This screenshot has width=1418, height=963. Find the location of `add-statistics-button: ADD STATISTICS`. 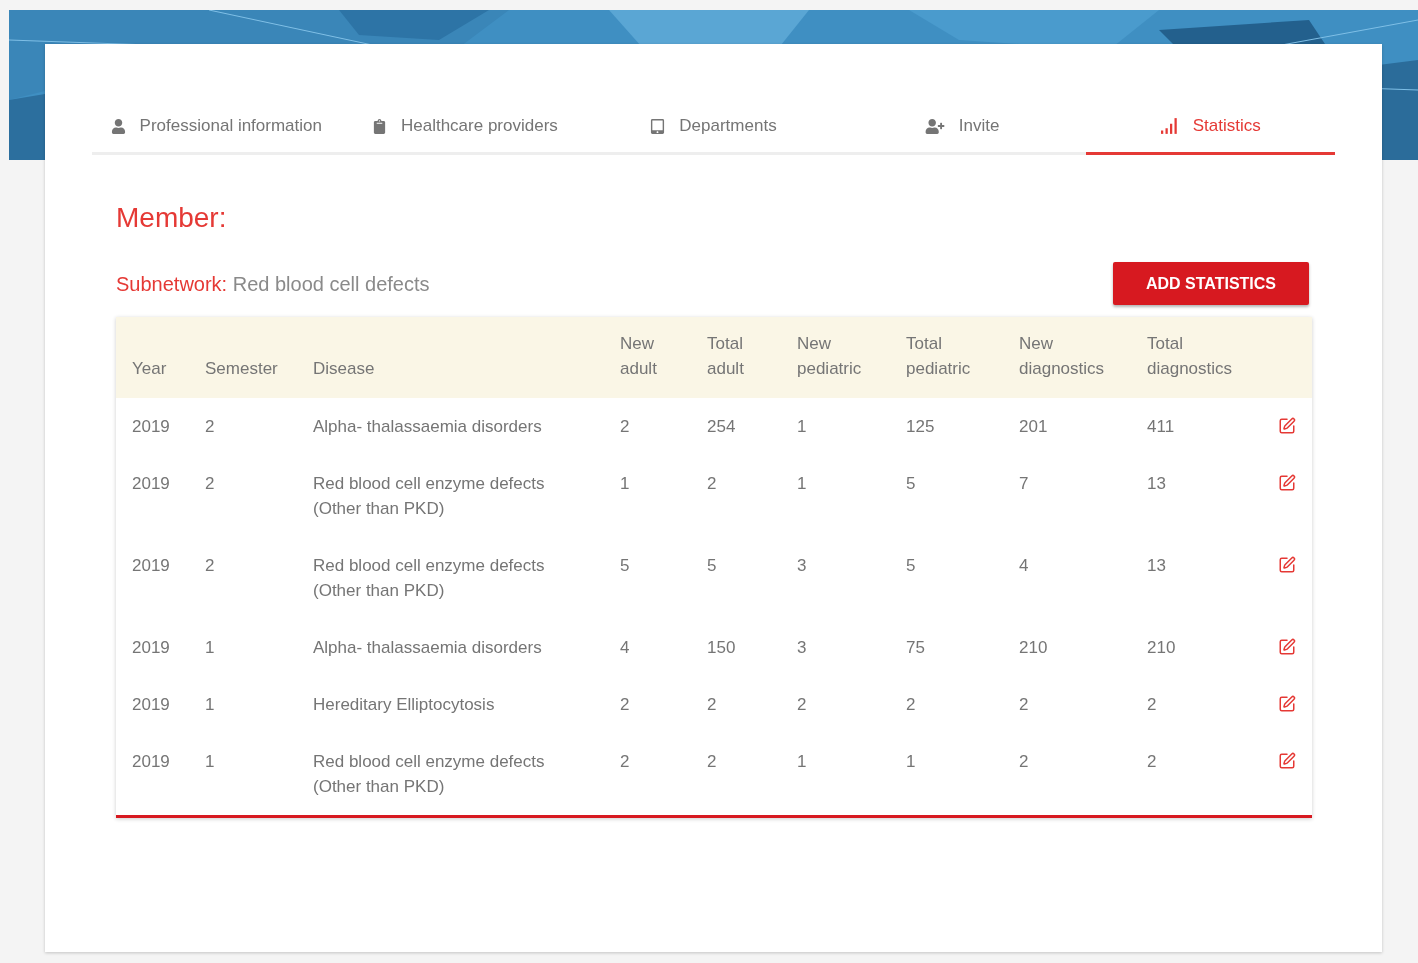

add-statistics-button: ADD STATISTICS is located at coordinates (1211, 283).